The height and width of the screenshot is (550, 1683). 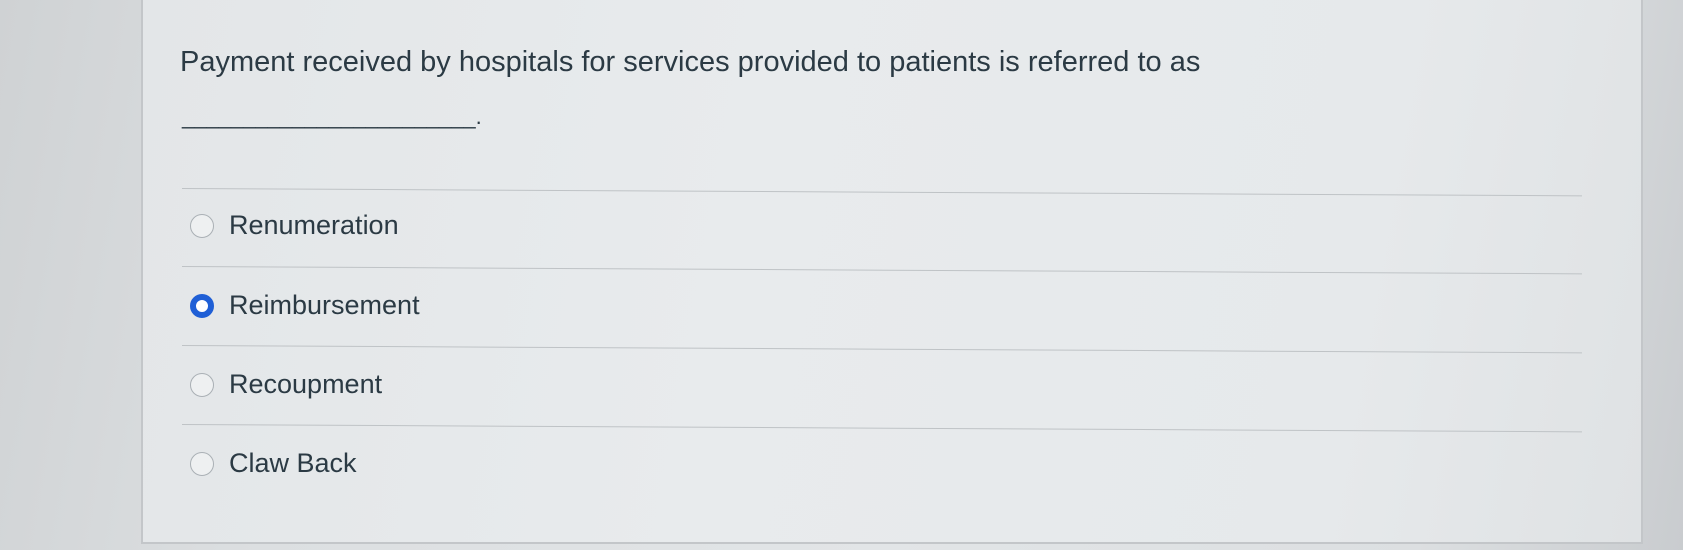 I want to click on option-label: Claw Back, so click(x=293, y=463).